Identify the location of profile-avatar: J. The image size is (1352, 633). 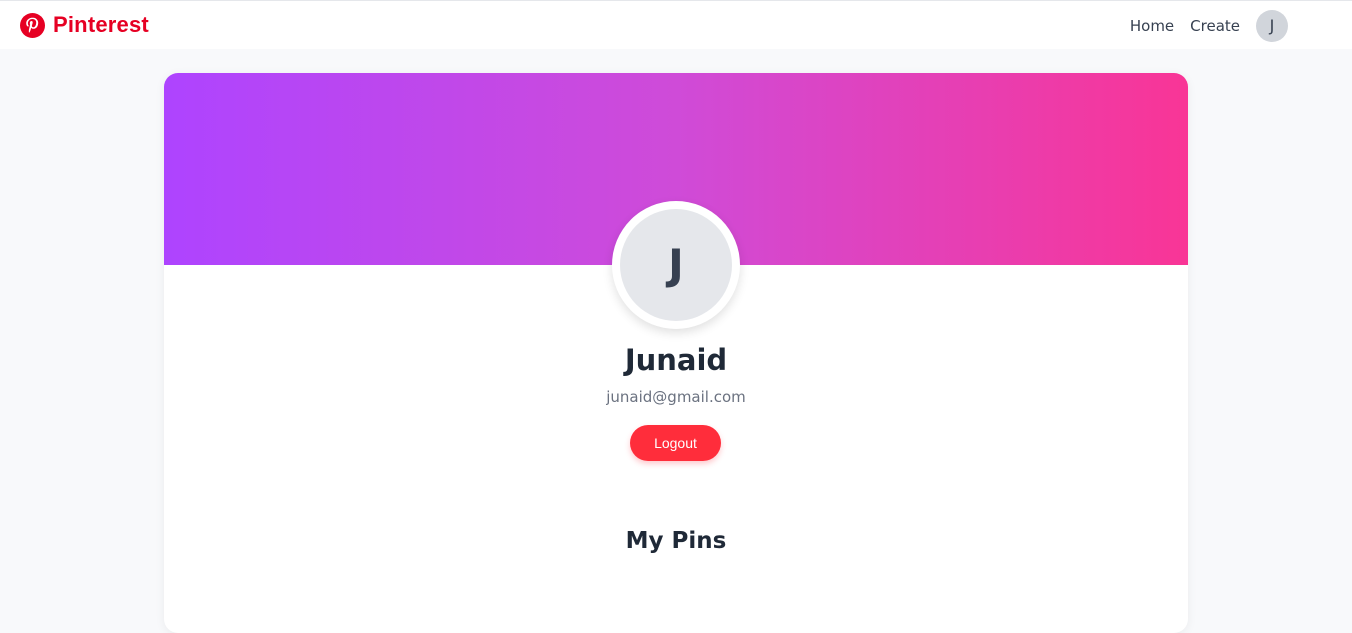
(676, 265).